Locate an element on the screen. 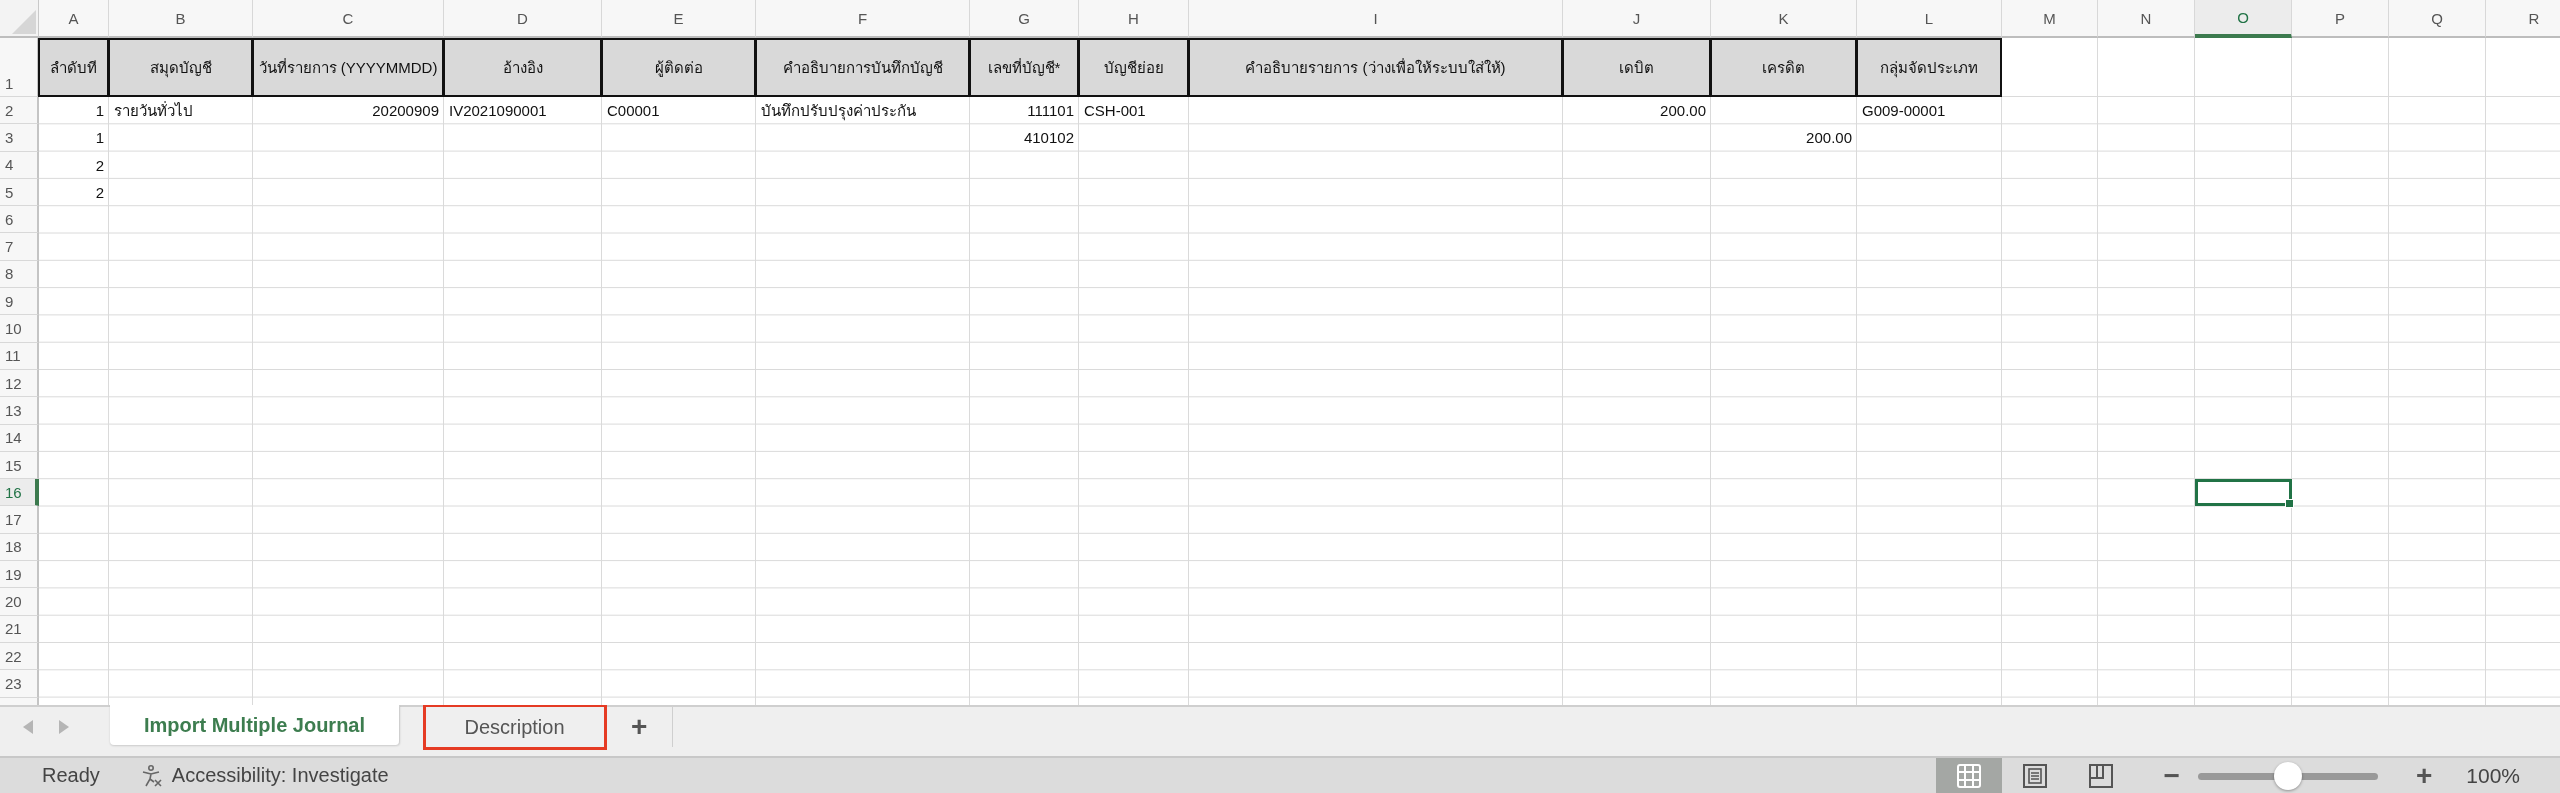 The width and height of the screenshot is (2560, 793). table-cell-text: 20200909 is located at coordinates (405, 111).